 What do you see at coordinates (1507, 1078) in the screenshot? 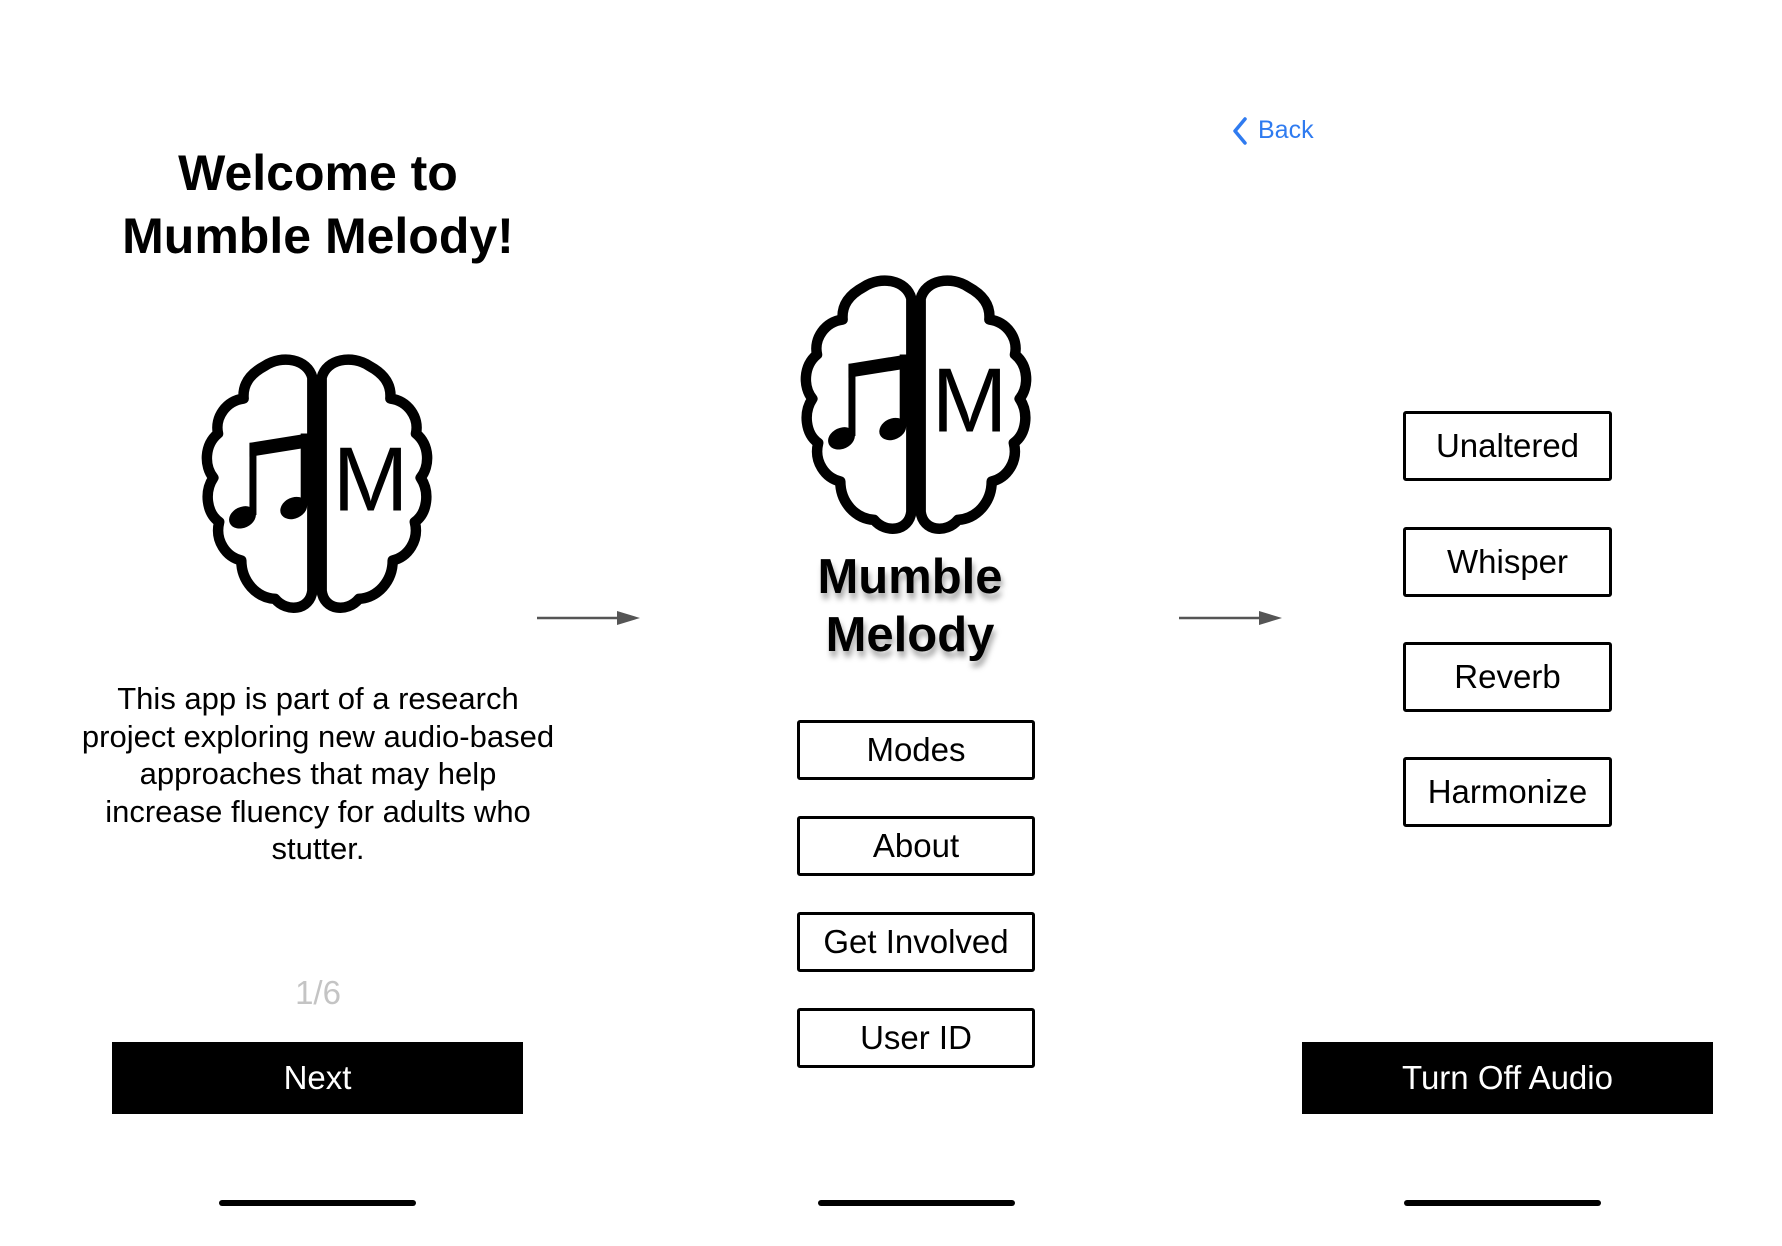
I see `turn-off-audio-button: Turn Off Audio` at bounding box center [1507, 1078].